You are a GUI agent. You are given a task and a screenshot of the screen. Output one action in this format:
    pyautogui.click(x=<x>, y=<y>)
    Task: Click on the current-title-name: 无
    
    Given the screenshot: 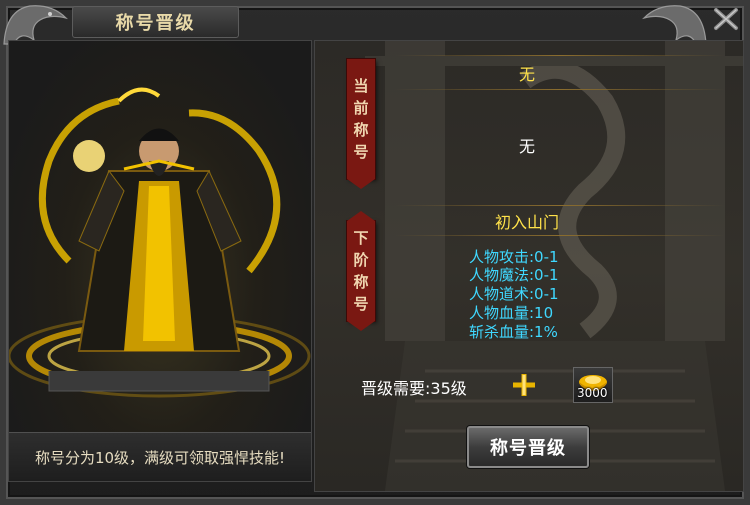 What is the action you would take?
    pyautogui.click(x=526, y=74)
    